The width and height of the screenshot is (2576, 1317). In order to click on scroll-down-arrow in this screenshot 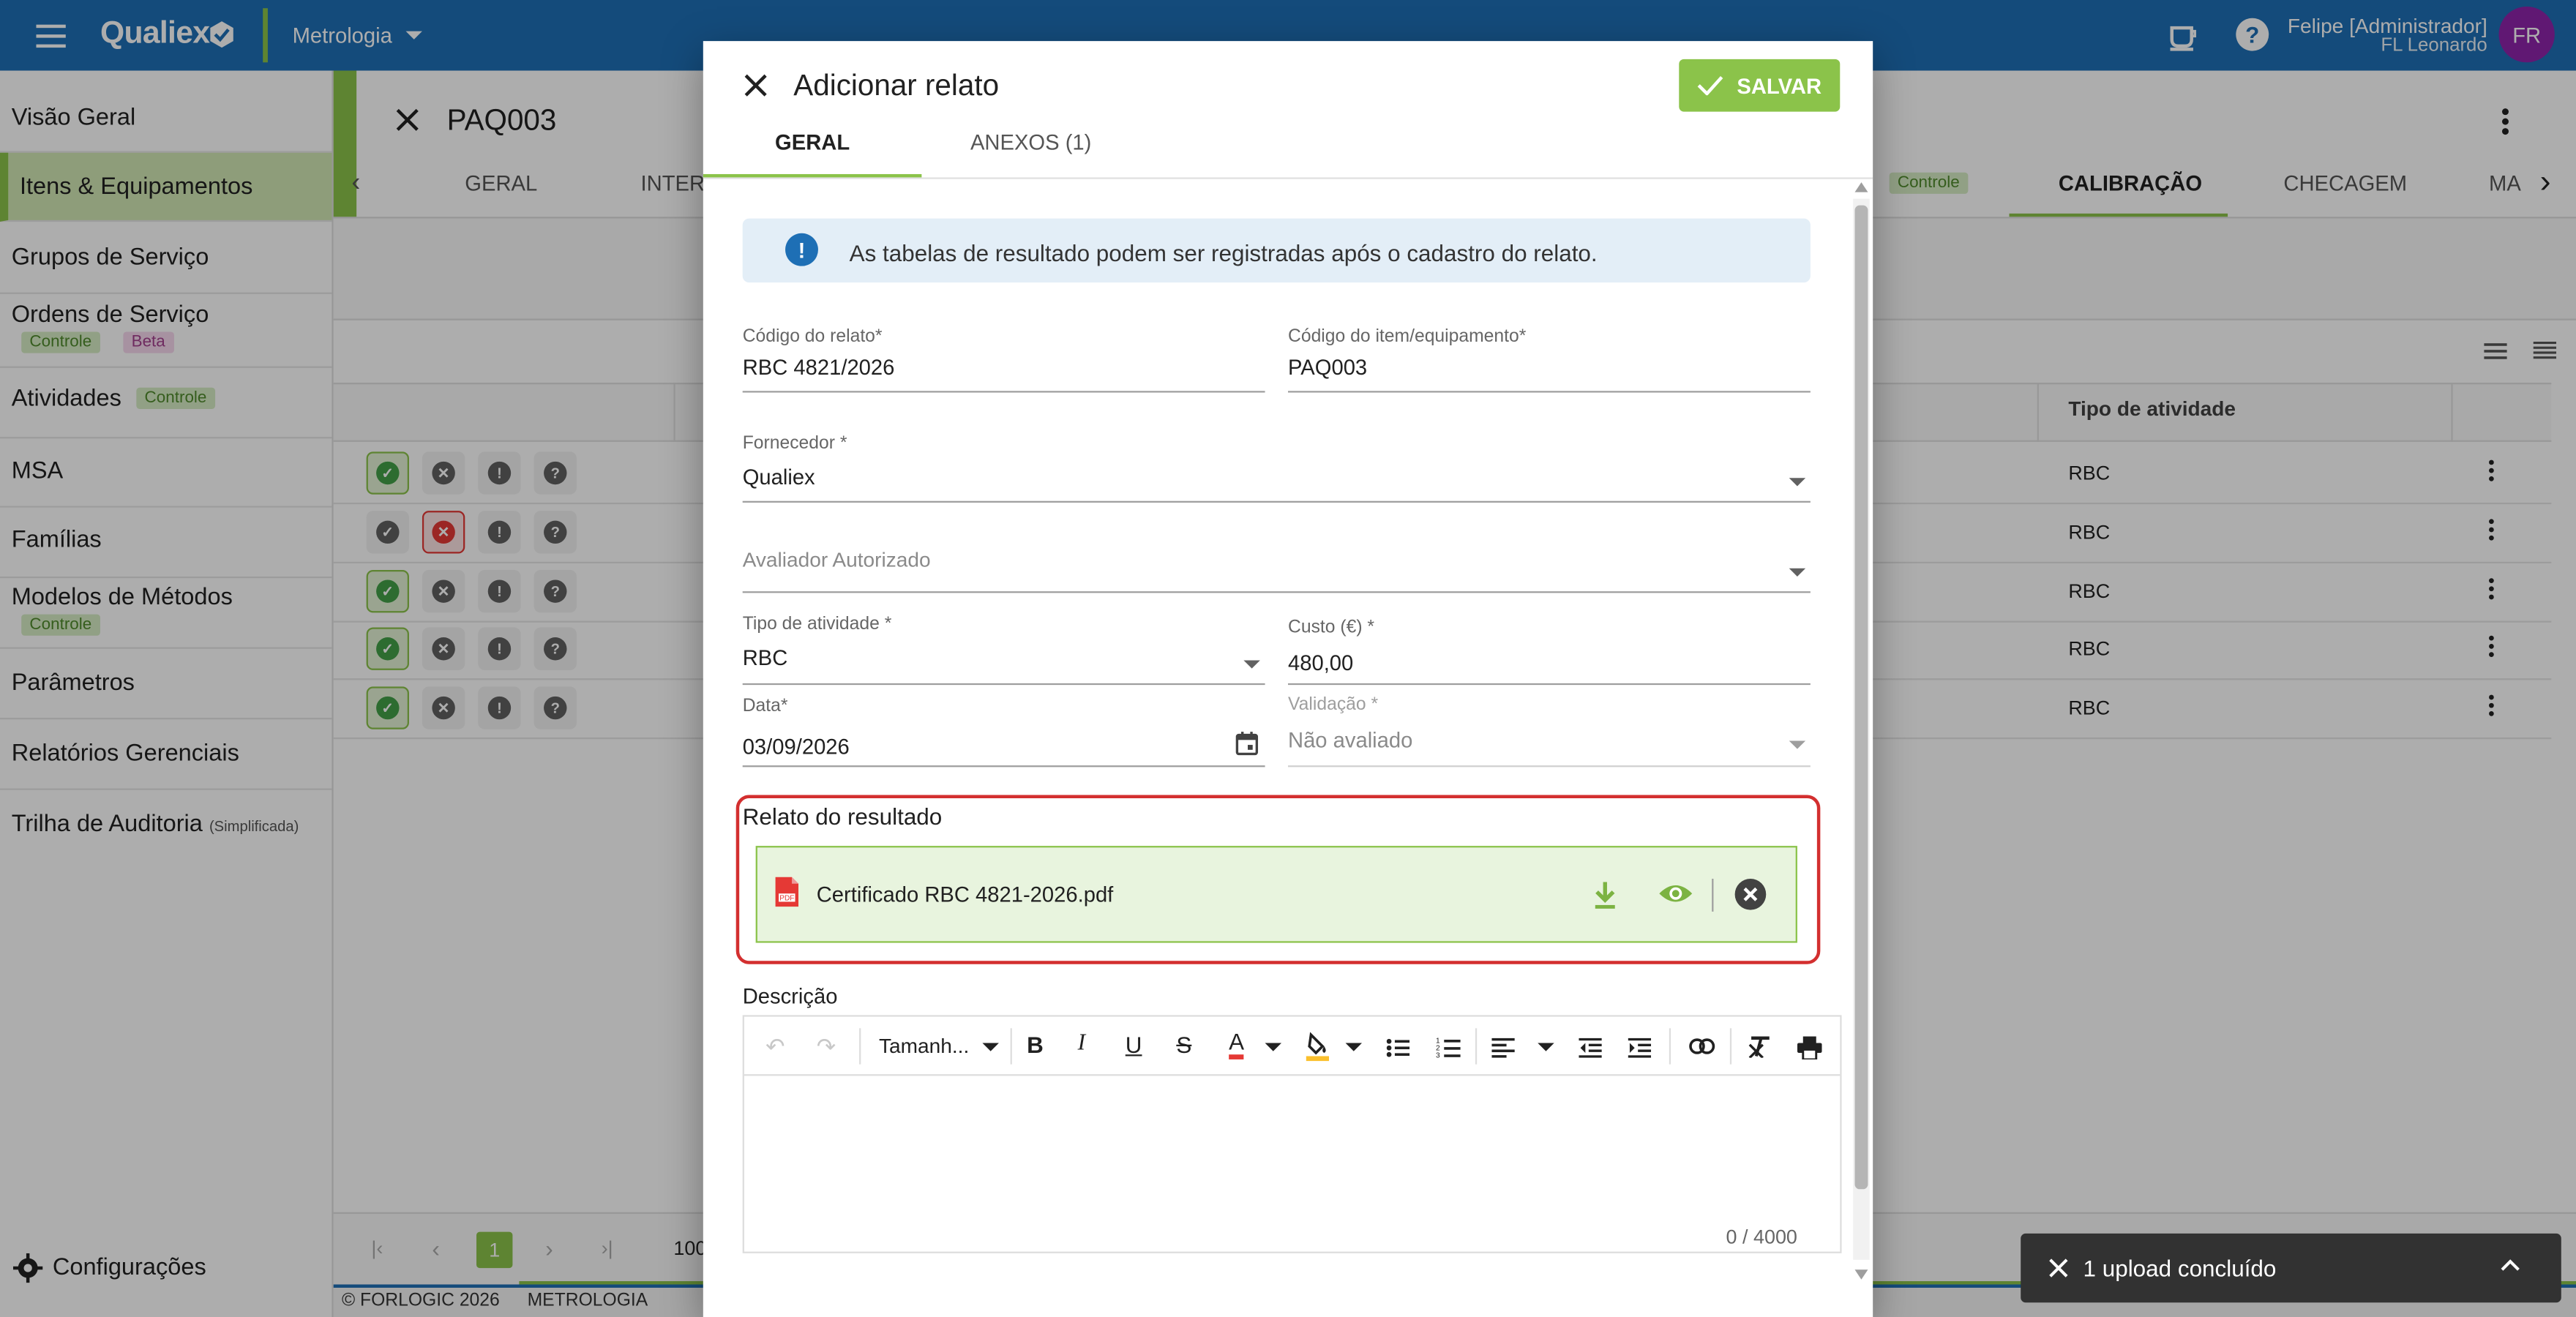, I will do `click(1861, 1274)`.